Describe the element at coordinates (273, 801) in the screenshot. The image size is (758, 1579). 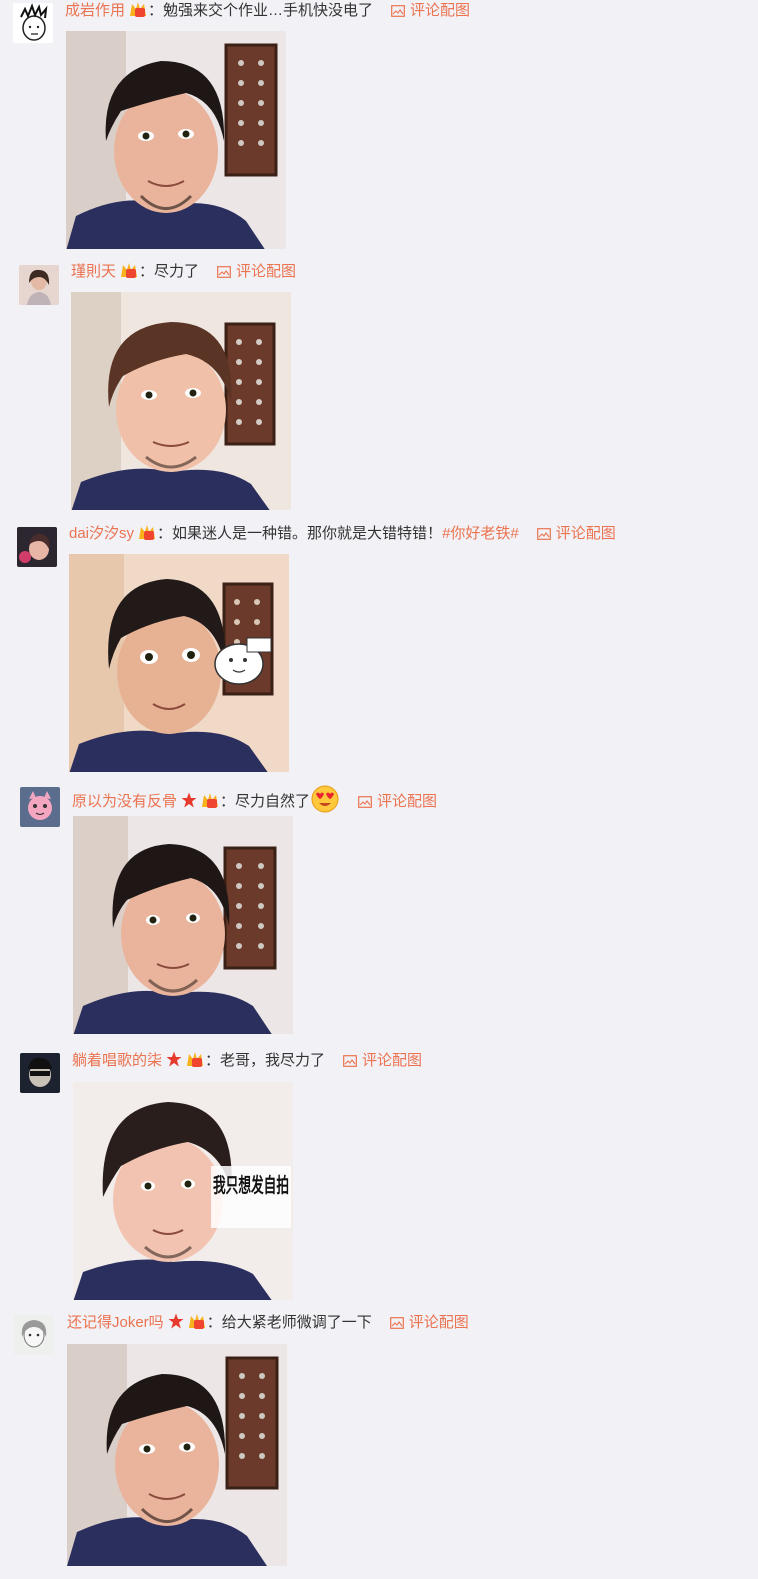
I see `comment-text: 尽力自然了` at that location.